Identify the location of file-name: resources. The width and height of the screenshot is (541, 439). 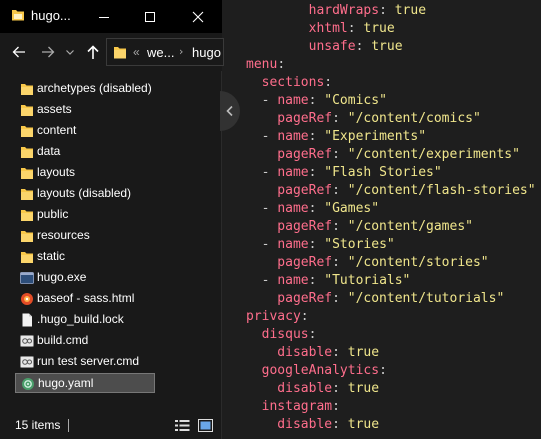
(63, 235).